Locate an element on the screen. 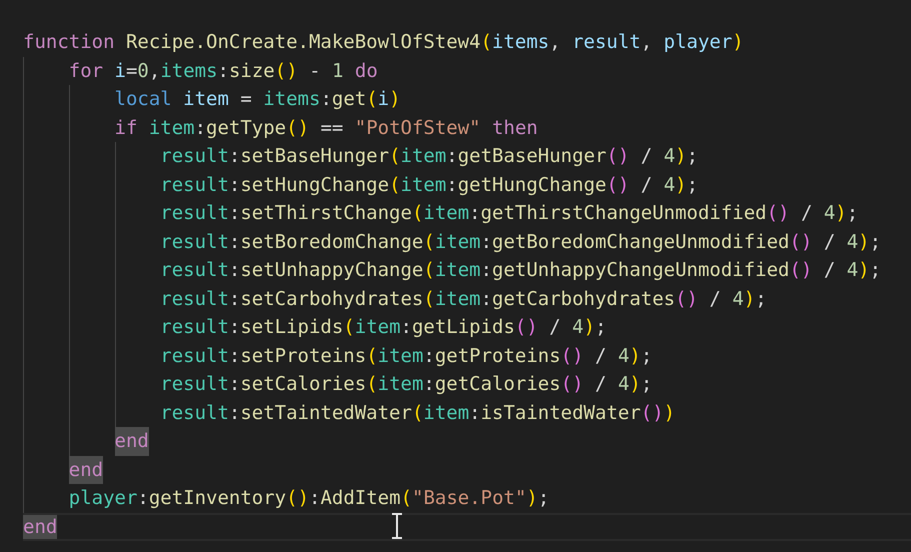 This screenshot has width=911, height=552. function-name: setHungChange is located at coordinates (315, 185).